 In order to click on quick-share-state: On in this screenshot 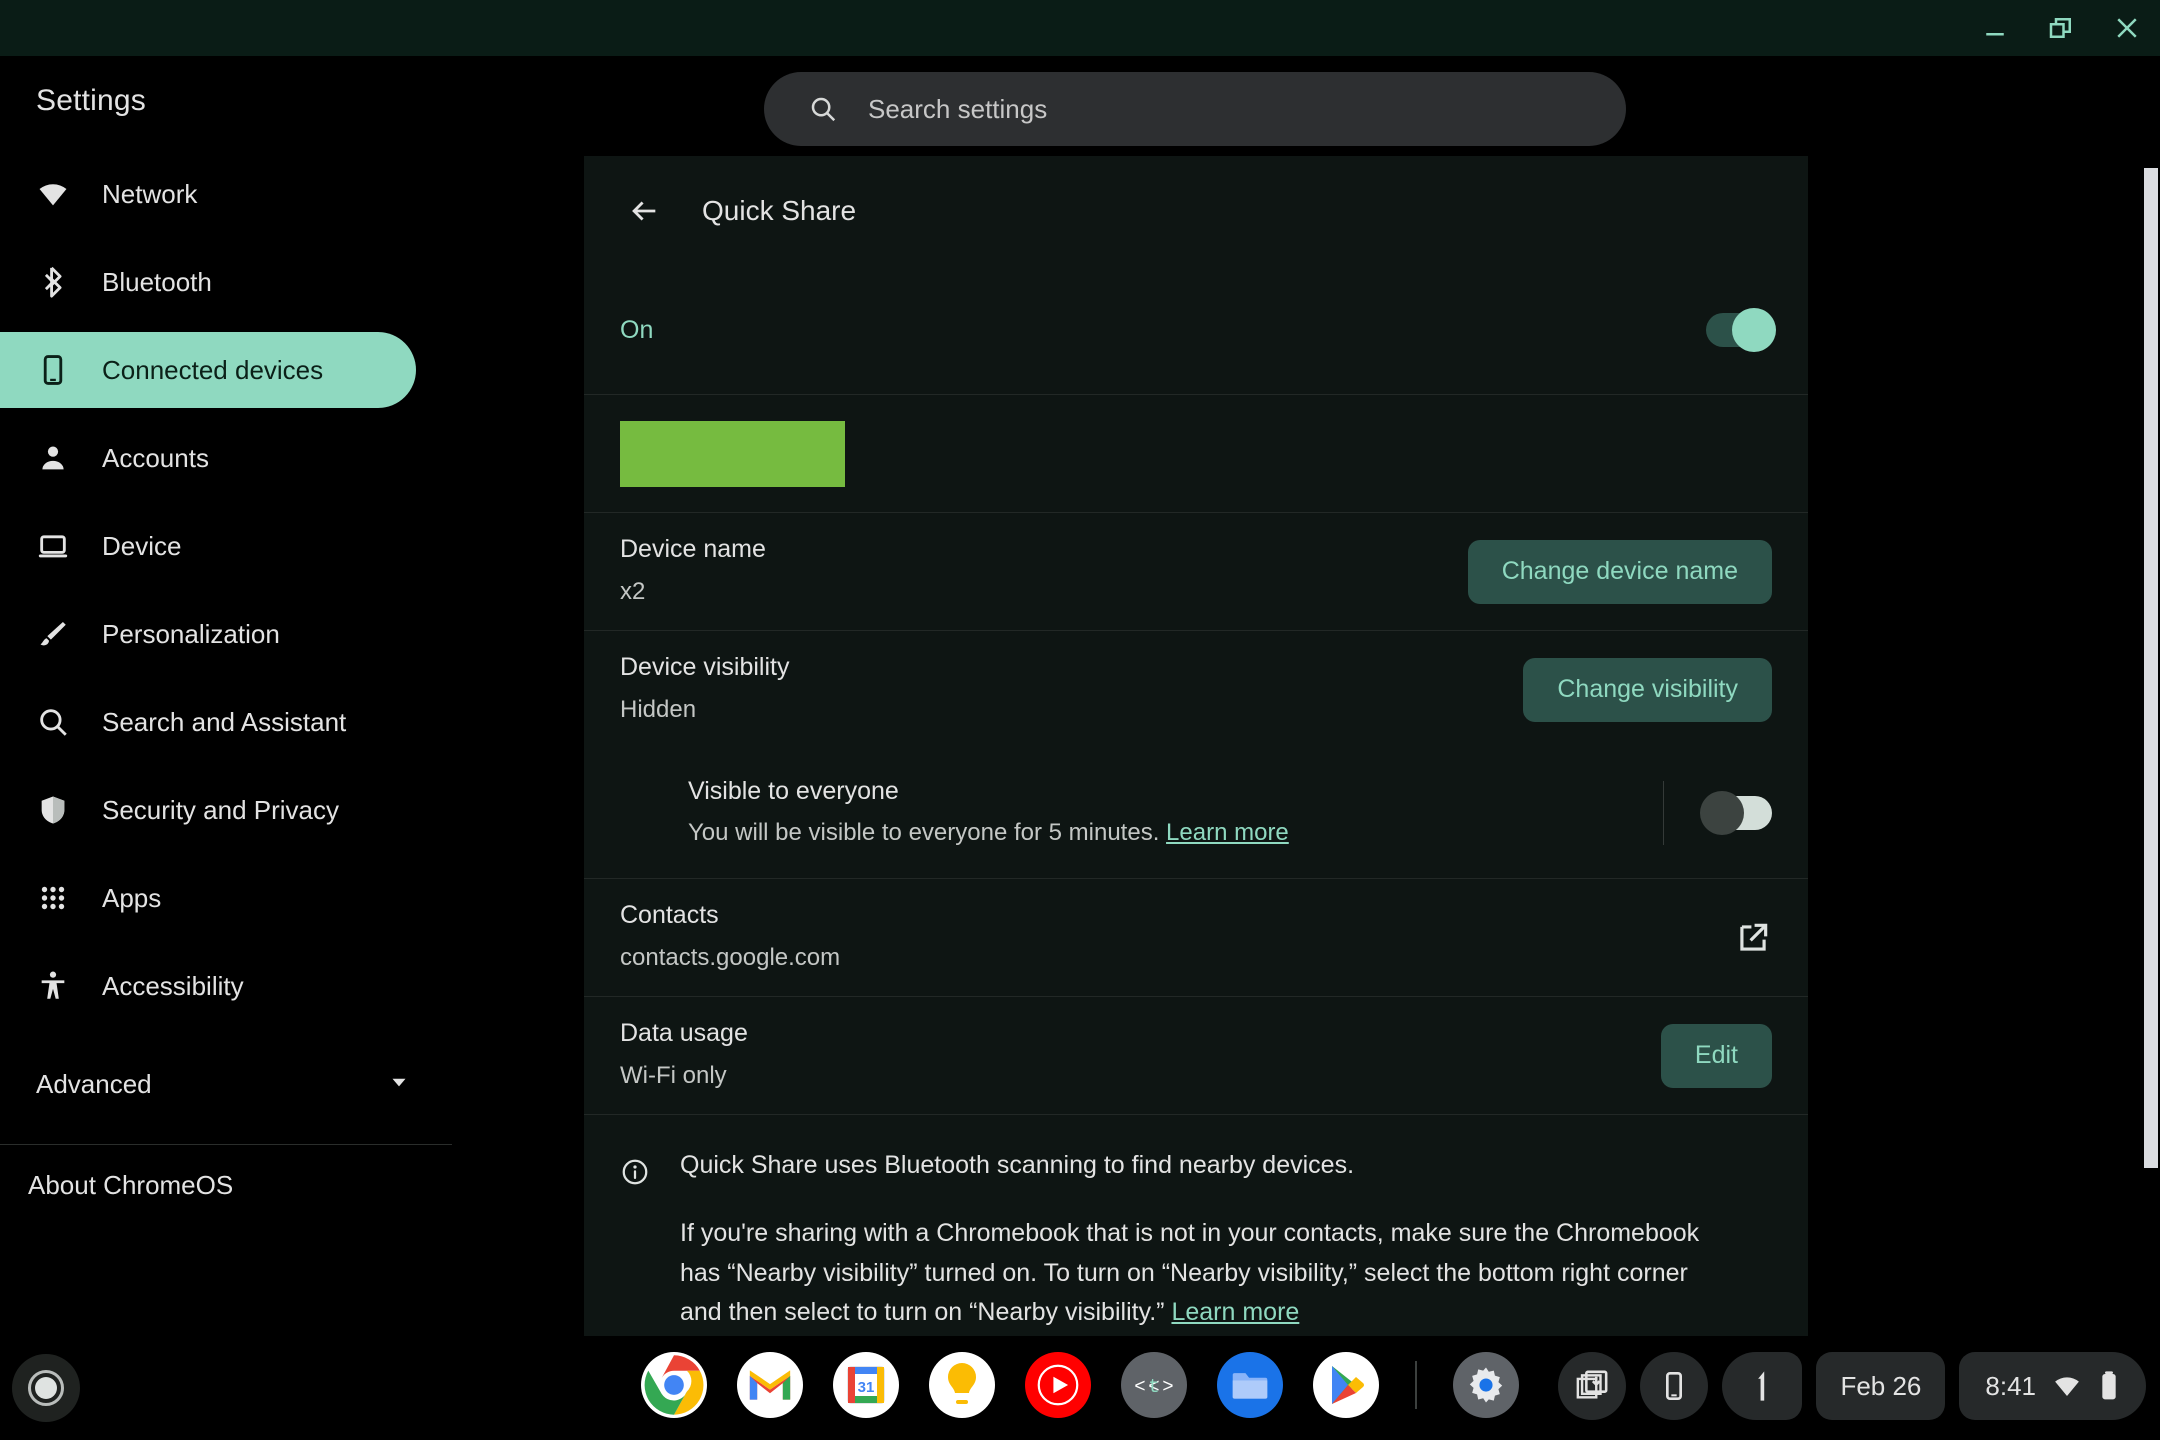, I will do `click(1163, 330)`.